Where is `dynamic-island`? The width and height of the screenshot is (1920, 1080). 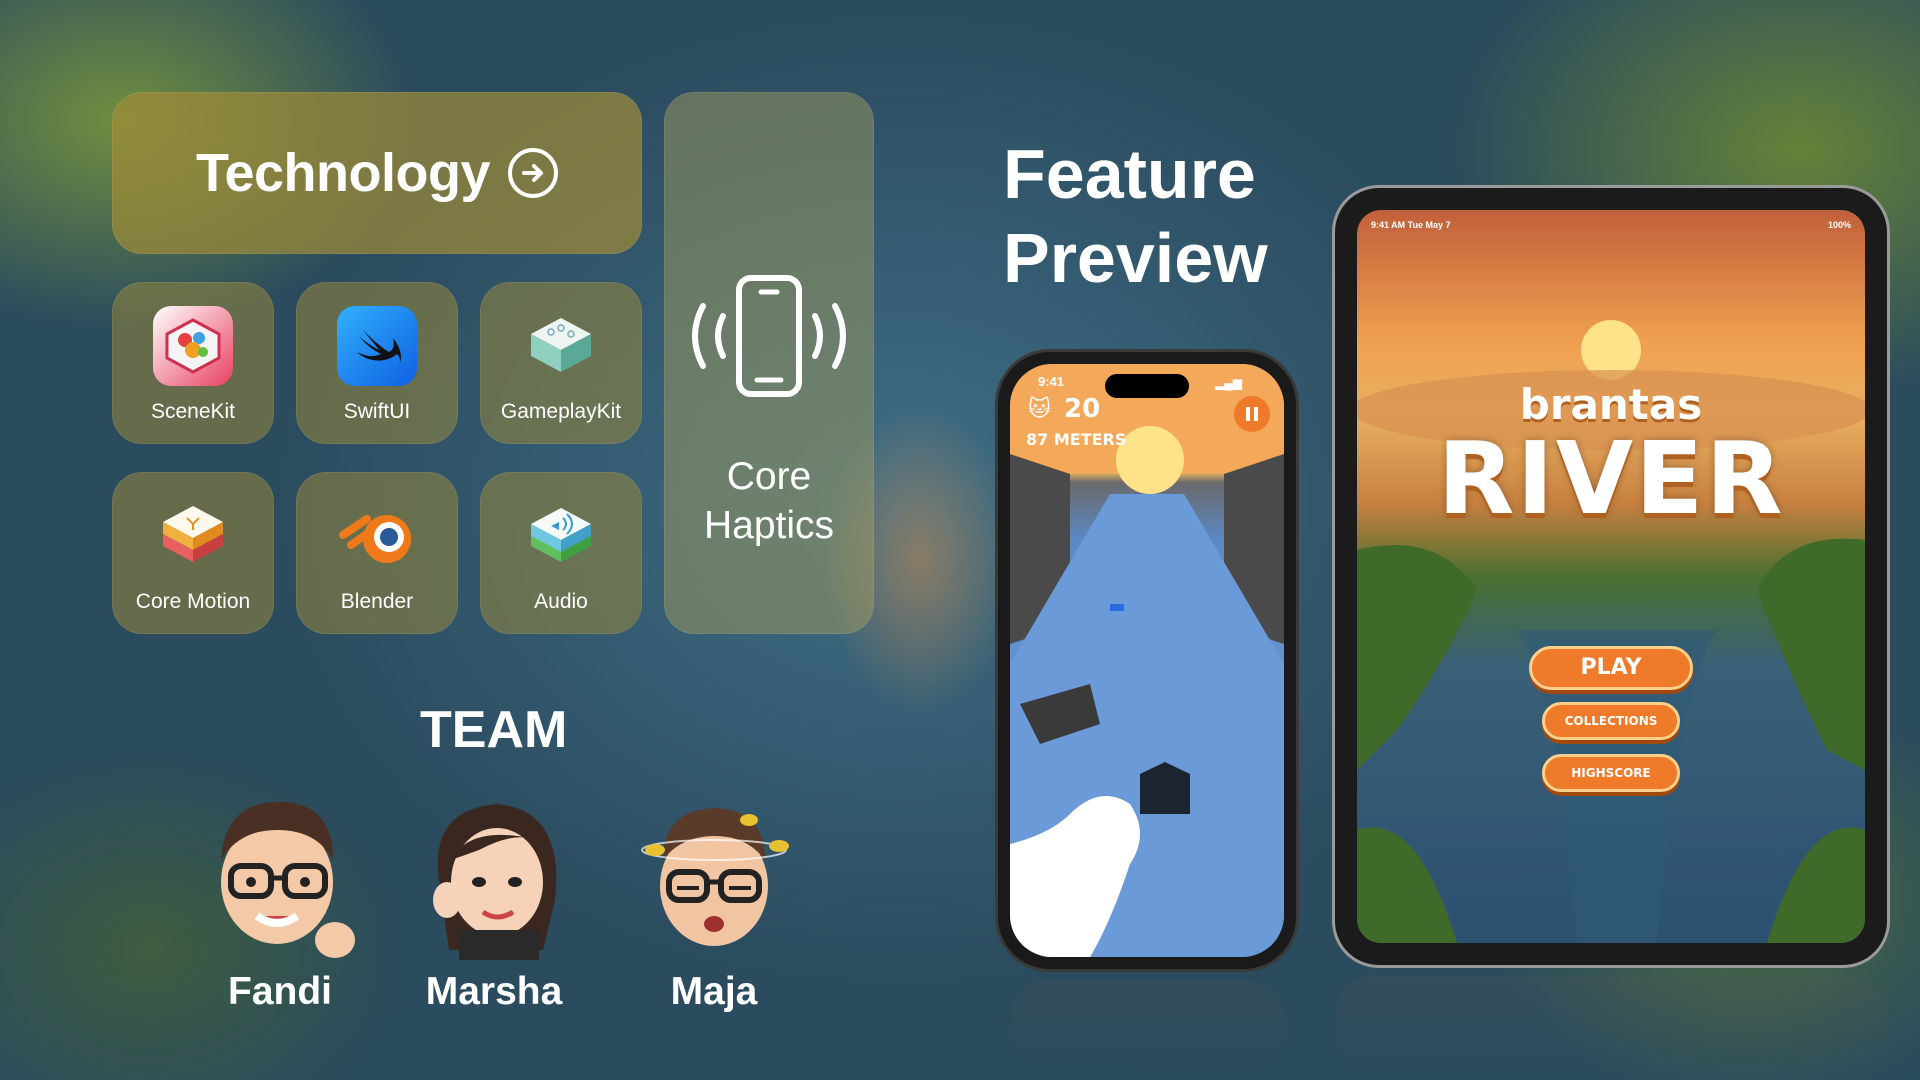
dynamic-island is located at coordinates (1147, 386).